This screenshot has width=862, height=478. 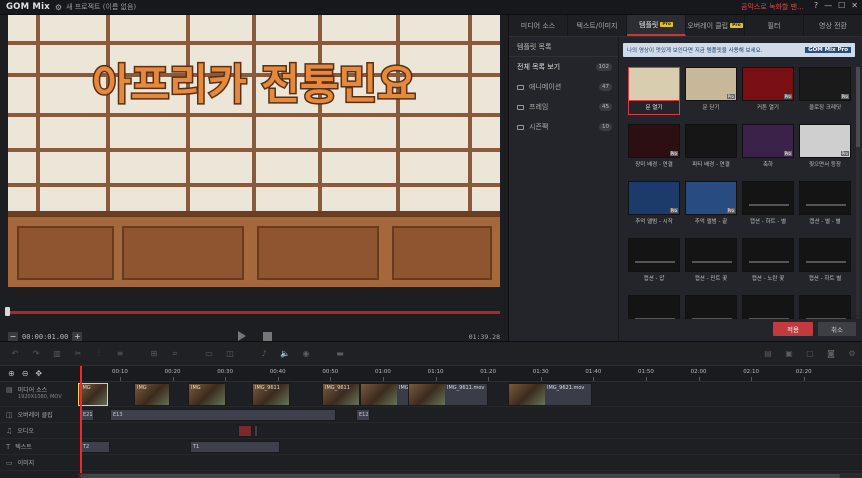 What do you see at coordinates (40, 397) in the screenshot?
I see `track-sublabel: 1920X1080, MOV` at bounding box center [40, 397].